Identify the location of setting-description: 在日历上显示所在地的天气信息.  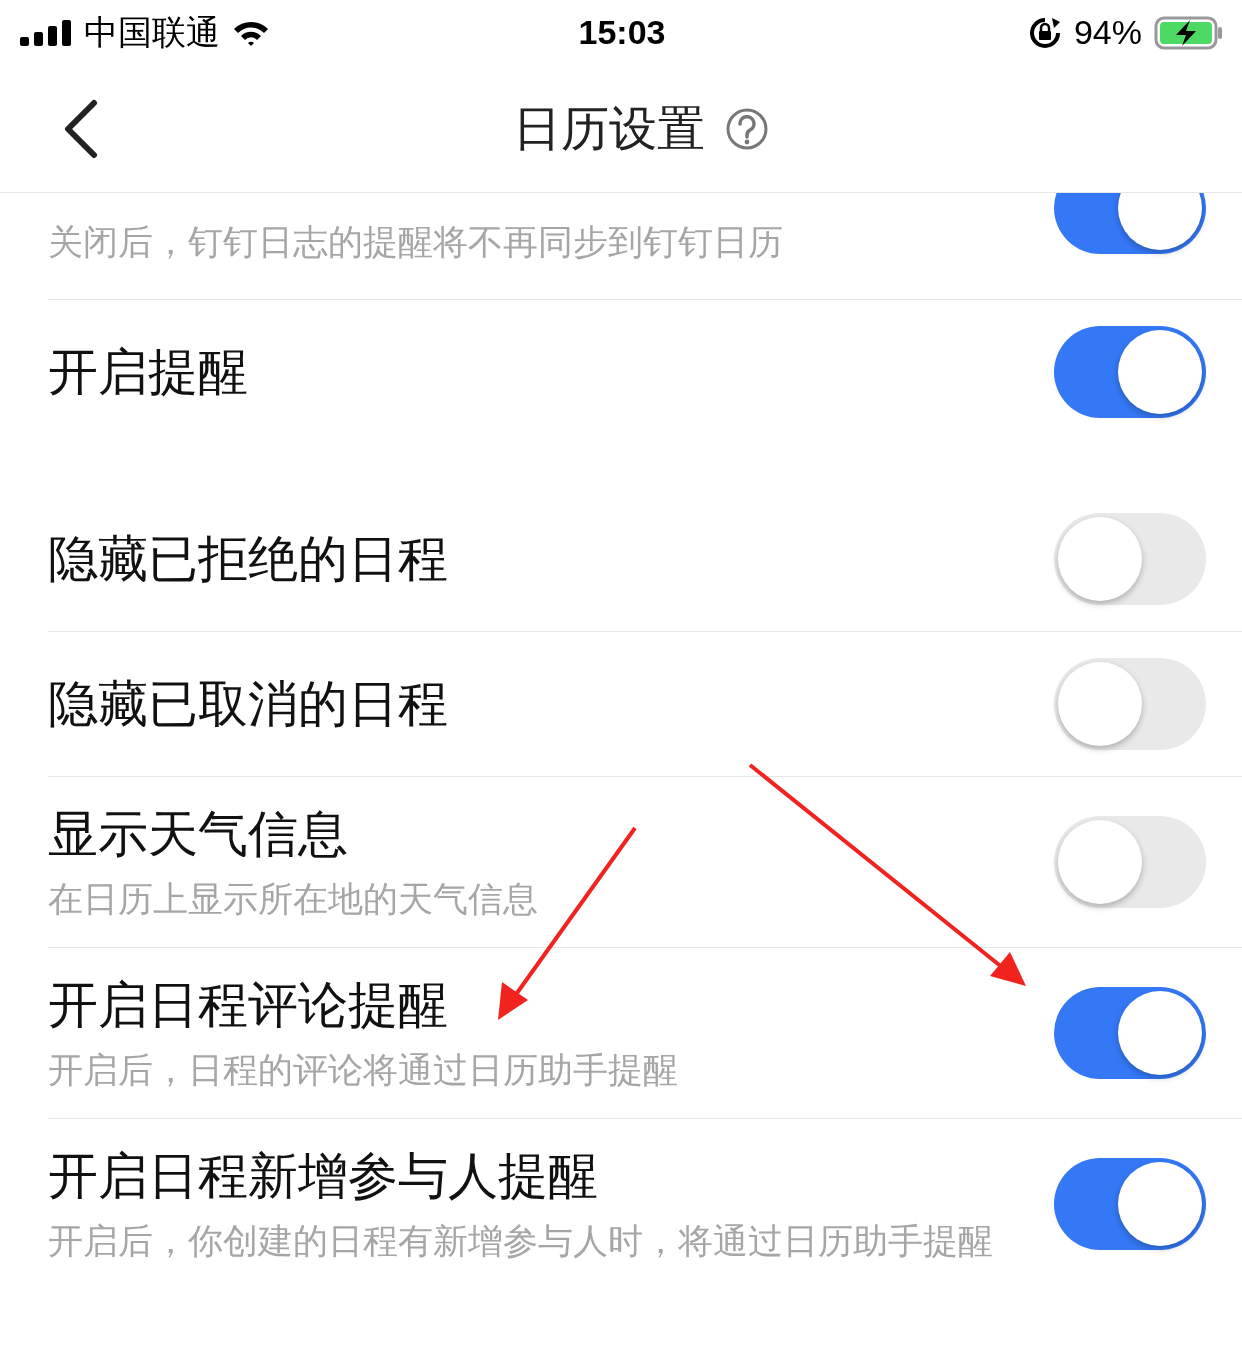
(293, 898).